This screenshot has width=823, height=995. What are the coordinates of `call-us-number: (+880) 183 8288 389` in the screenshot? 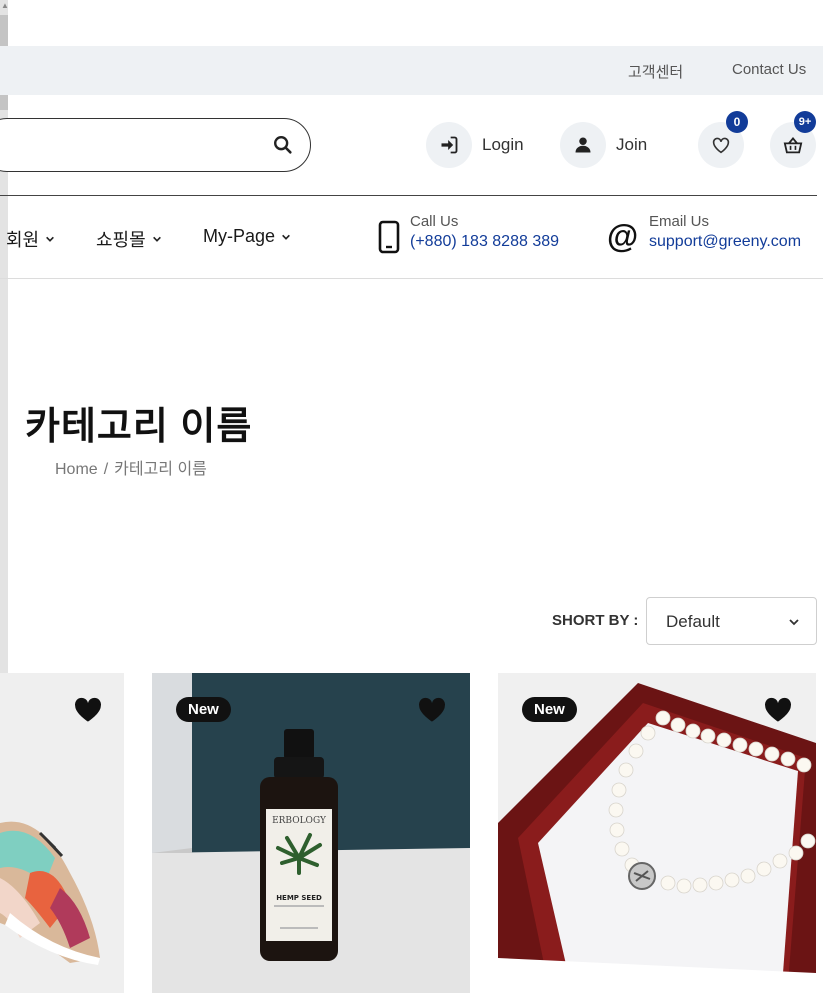 It's located at (485, 241).